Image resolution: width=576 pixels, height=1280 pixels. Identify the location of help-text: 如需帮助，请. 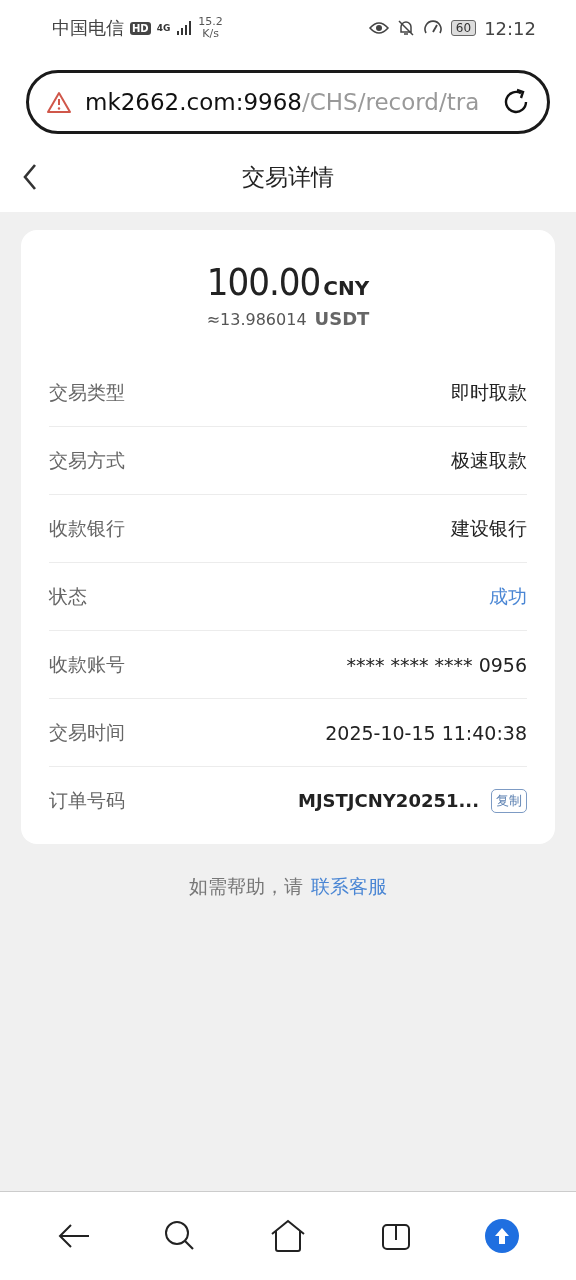
(246, 886).